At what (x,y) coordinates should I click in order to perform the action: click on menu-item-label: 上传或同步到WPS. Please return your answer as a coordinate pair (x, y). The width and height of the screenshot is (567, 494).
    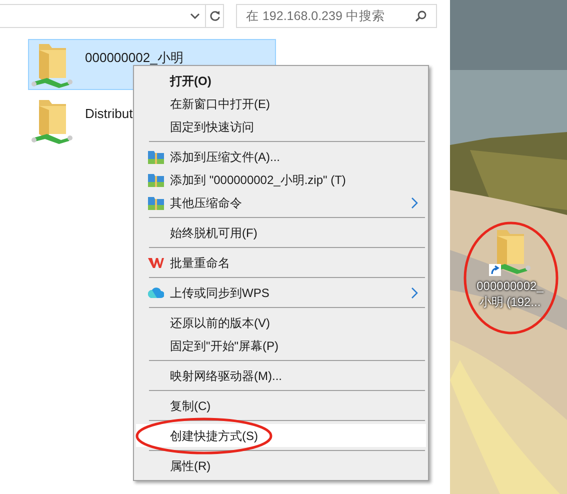
    Looking at the image, I should click on (220, 293).